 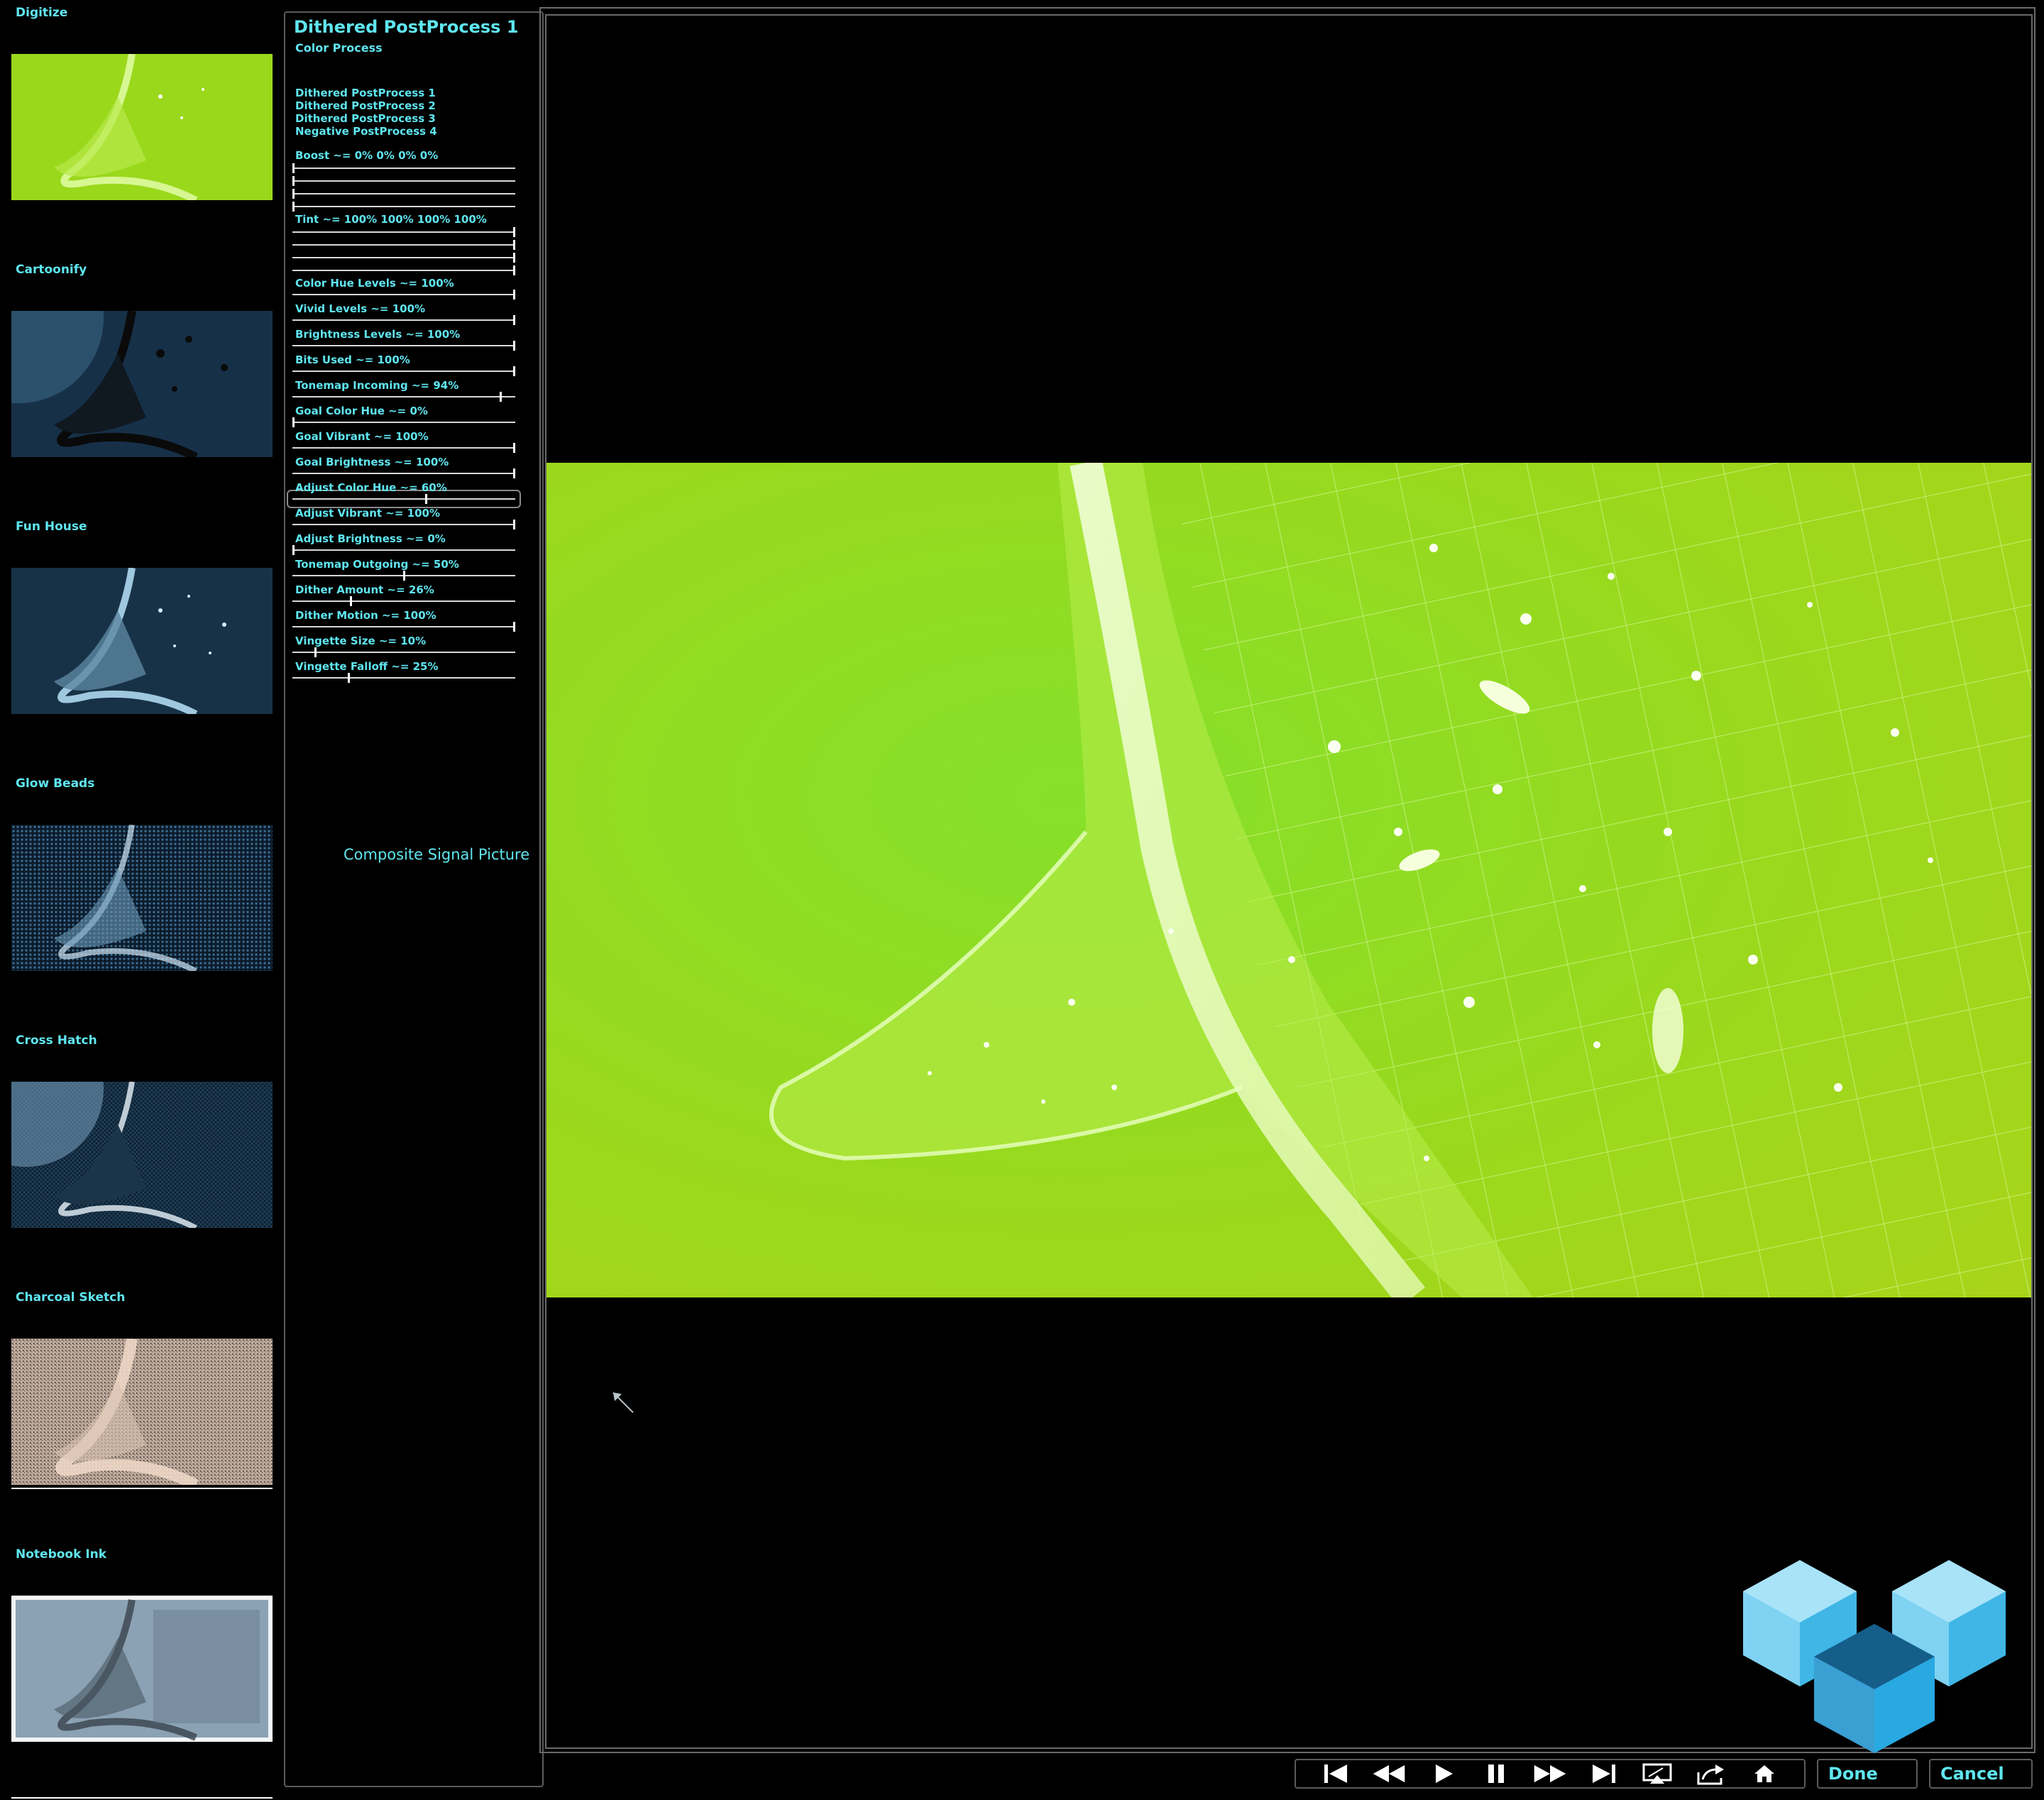 What do you see at coordinates (1442, 1774) in the screenshot?
I see `play-icon` at bounding box center [1442, 1774].